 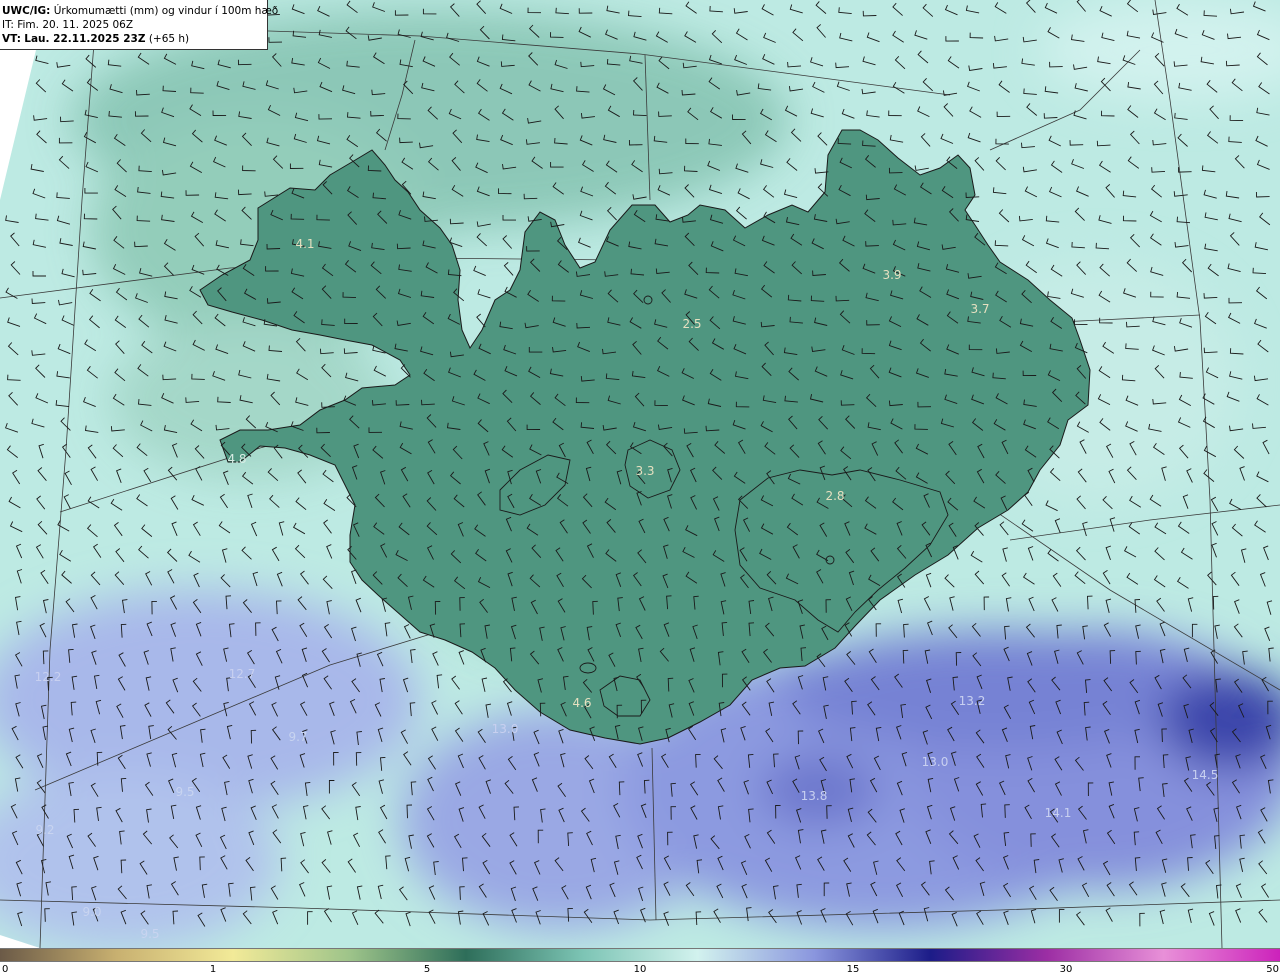 I want to click on map-label: 4.8, so click(x=236, y=459).